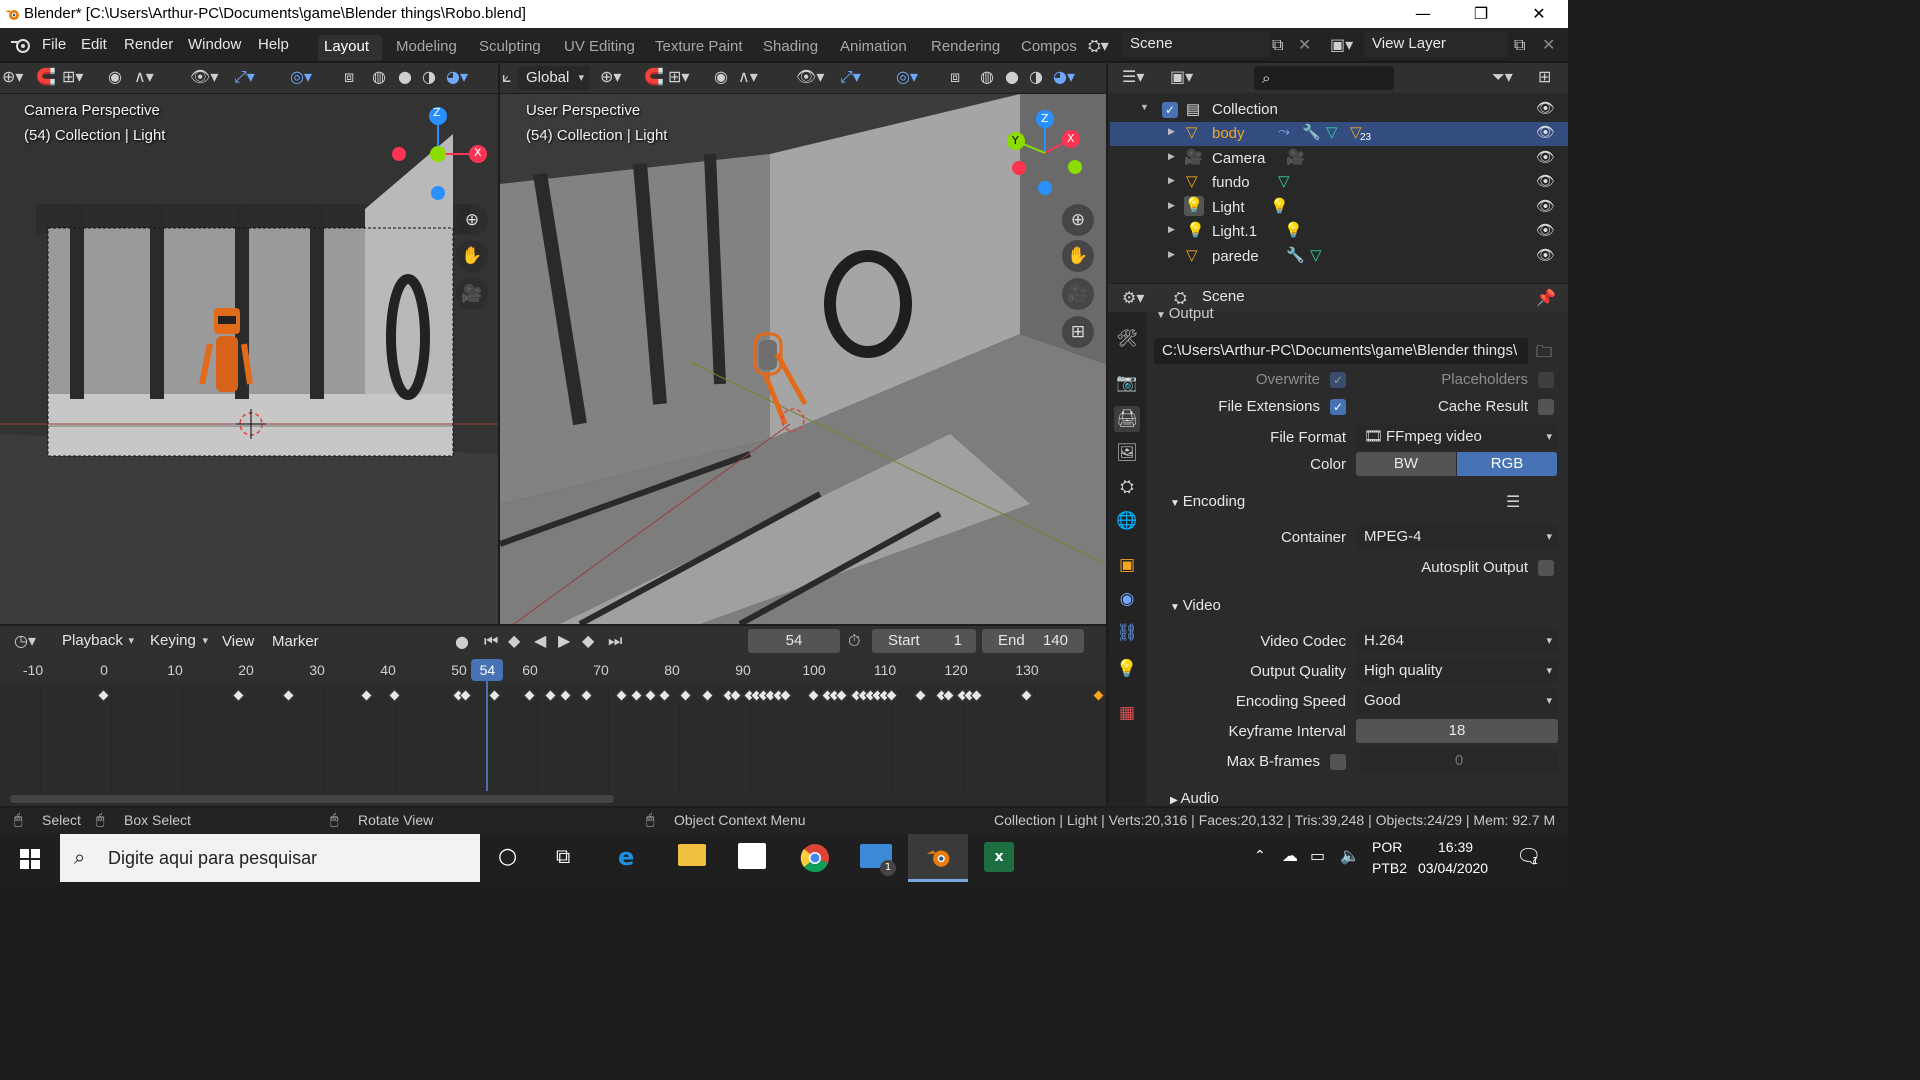 Image resolution: width=1920 pixels, height=1080 pixels. Describe the element at coordinates (1133, 76) in the screenshot. I see `editor-type-icon: ☰▾` at that location.